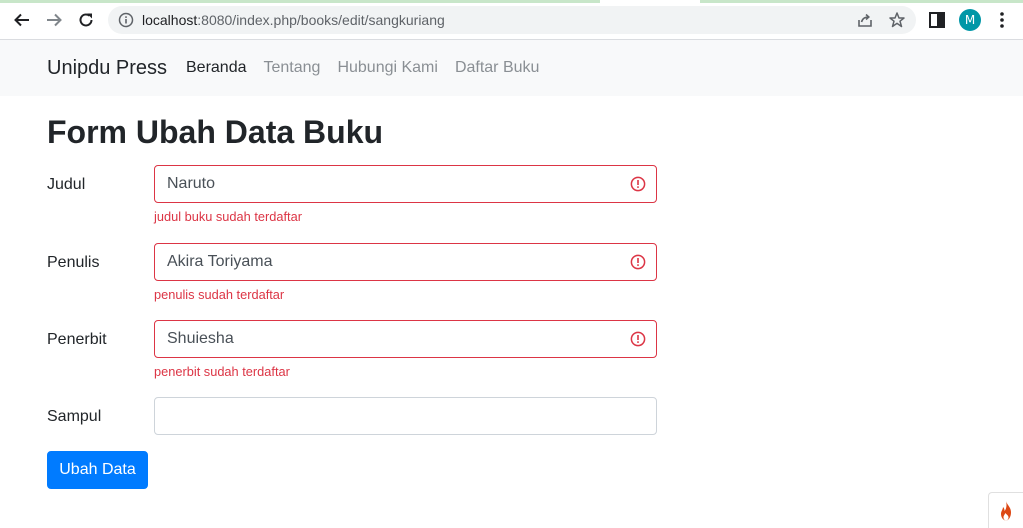  I want to click on penerbit-error-message: penerbit sudah terdaftar, so click(222, 371).